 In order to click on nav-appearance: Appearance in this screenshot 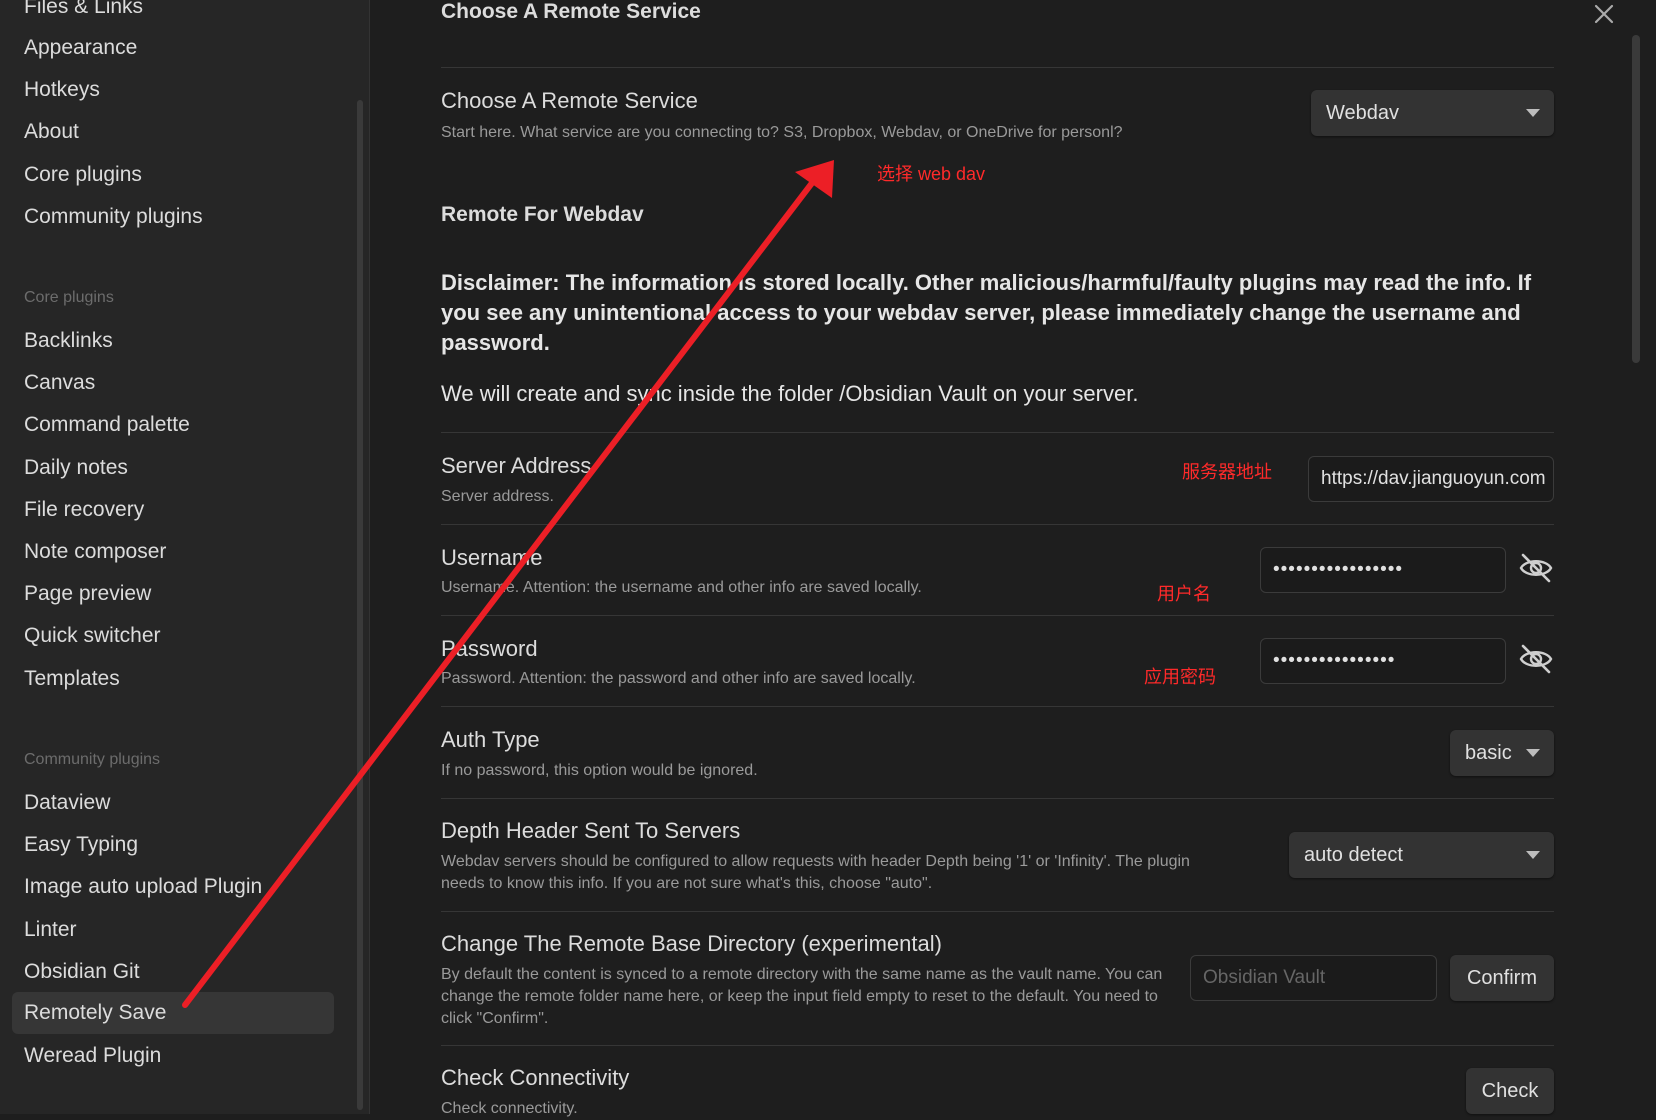, I will do `click(80, 48)`.